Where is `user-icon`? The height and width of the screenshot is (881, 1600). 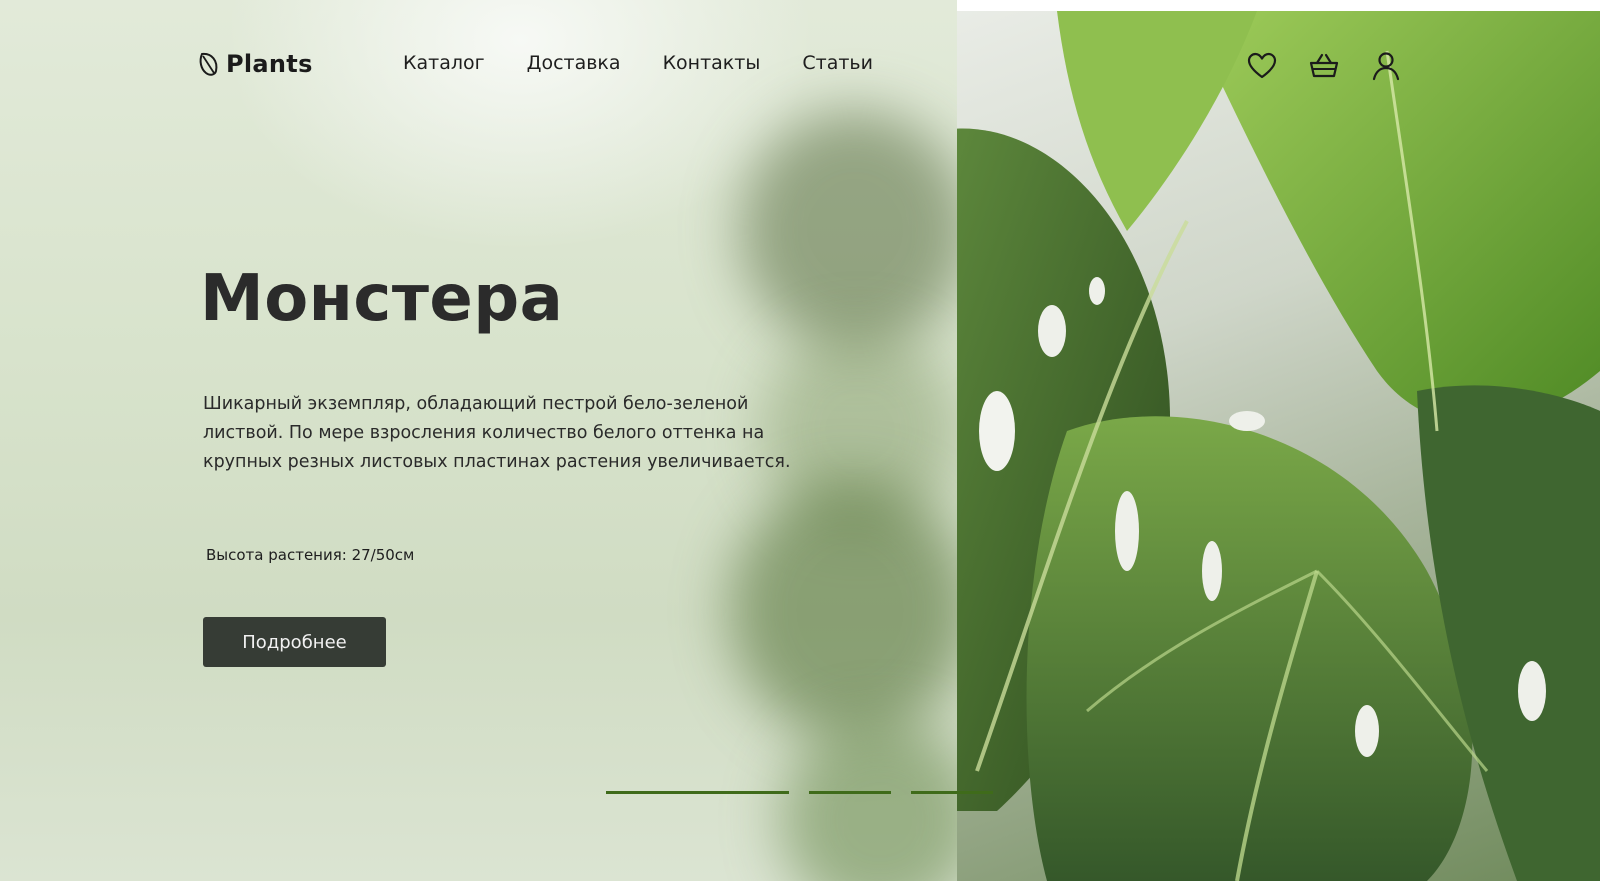 user-icon is located at coordinates (1386, 66).